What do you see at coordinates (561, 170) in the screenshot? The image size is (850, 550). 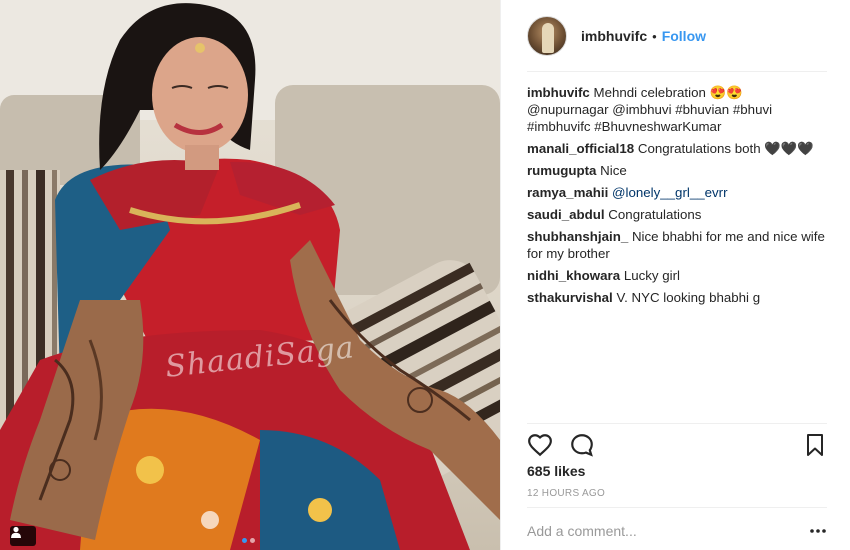 I see `comment-author: rumugupta` at bounding box center [561, 170].